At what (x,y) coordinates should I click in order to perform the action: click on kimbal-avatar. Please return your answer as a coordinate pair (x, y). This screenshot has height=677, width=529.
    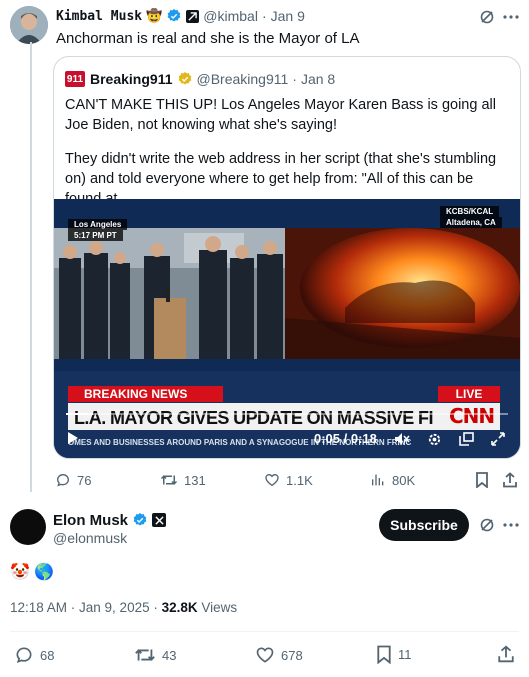
    Looking at the image, I should click on (29, 25).